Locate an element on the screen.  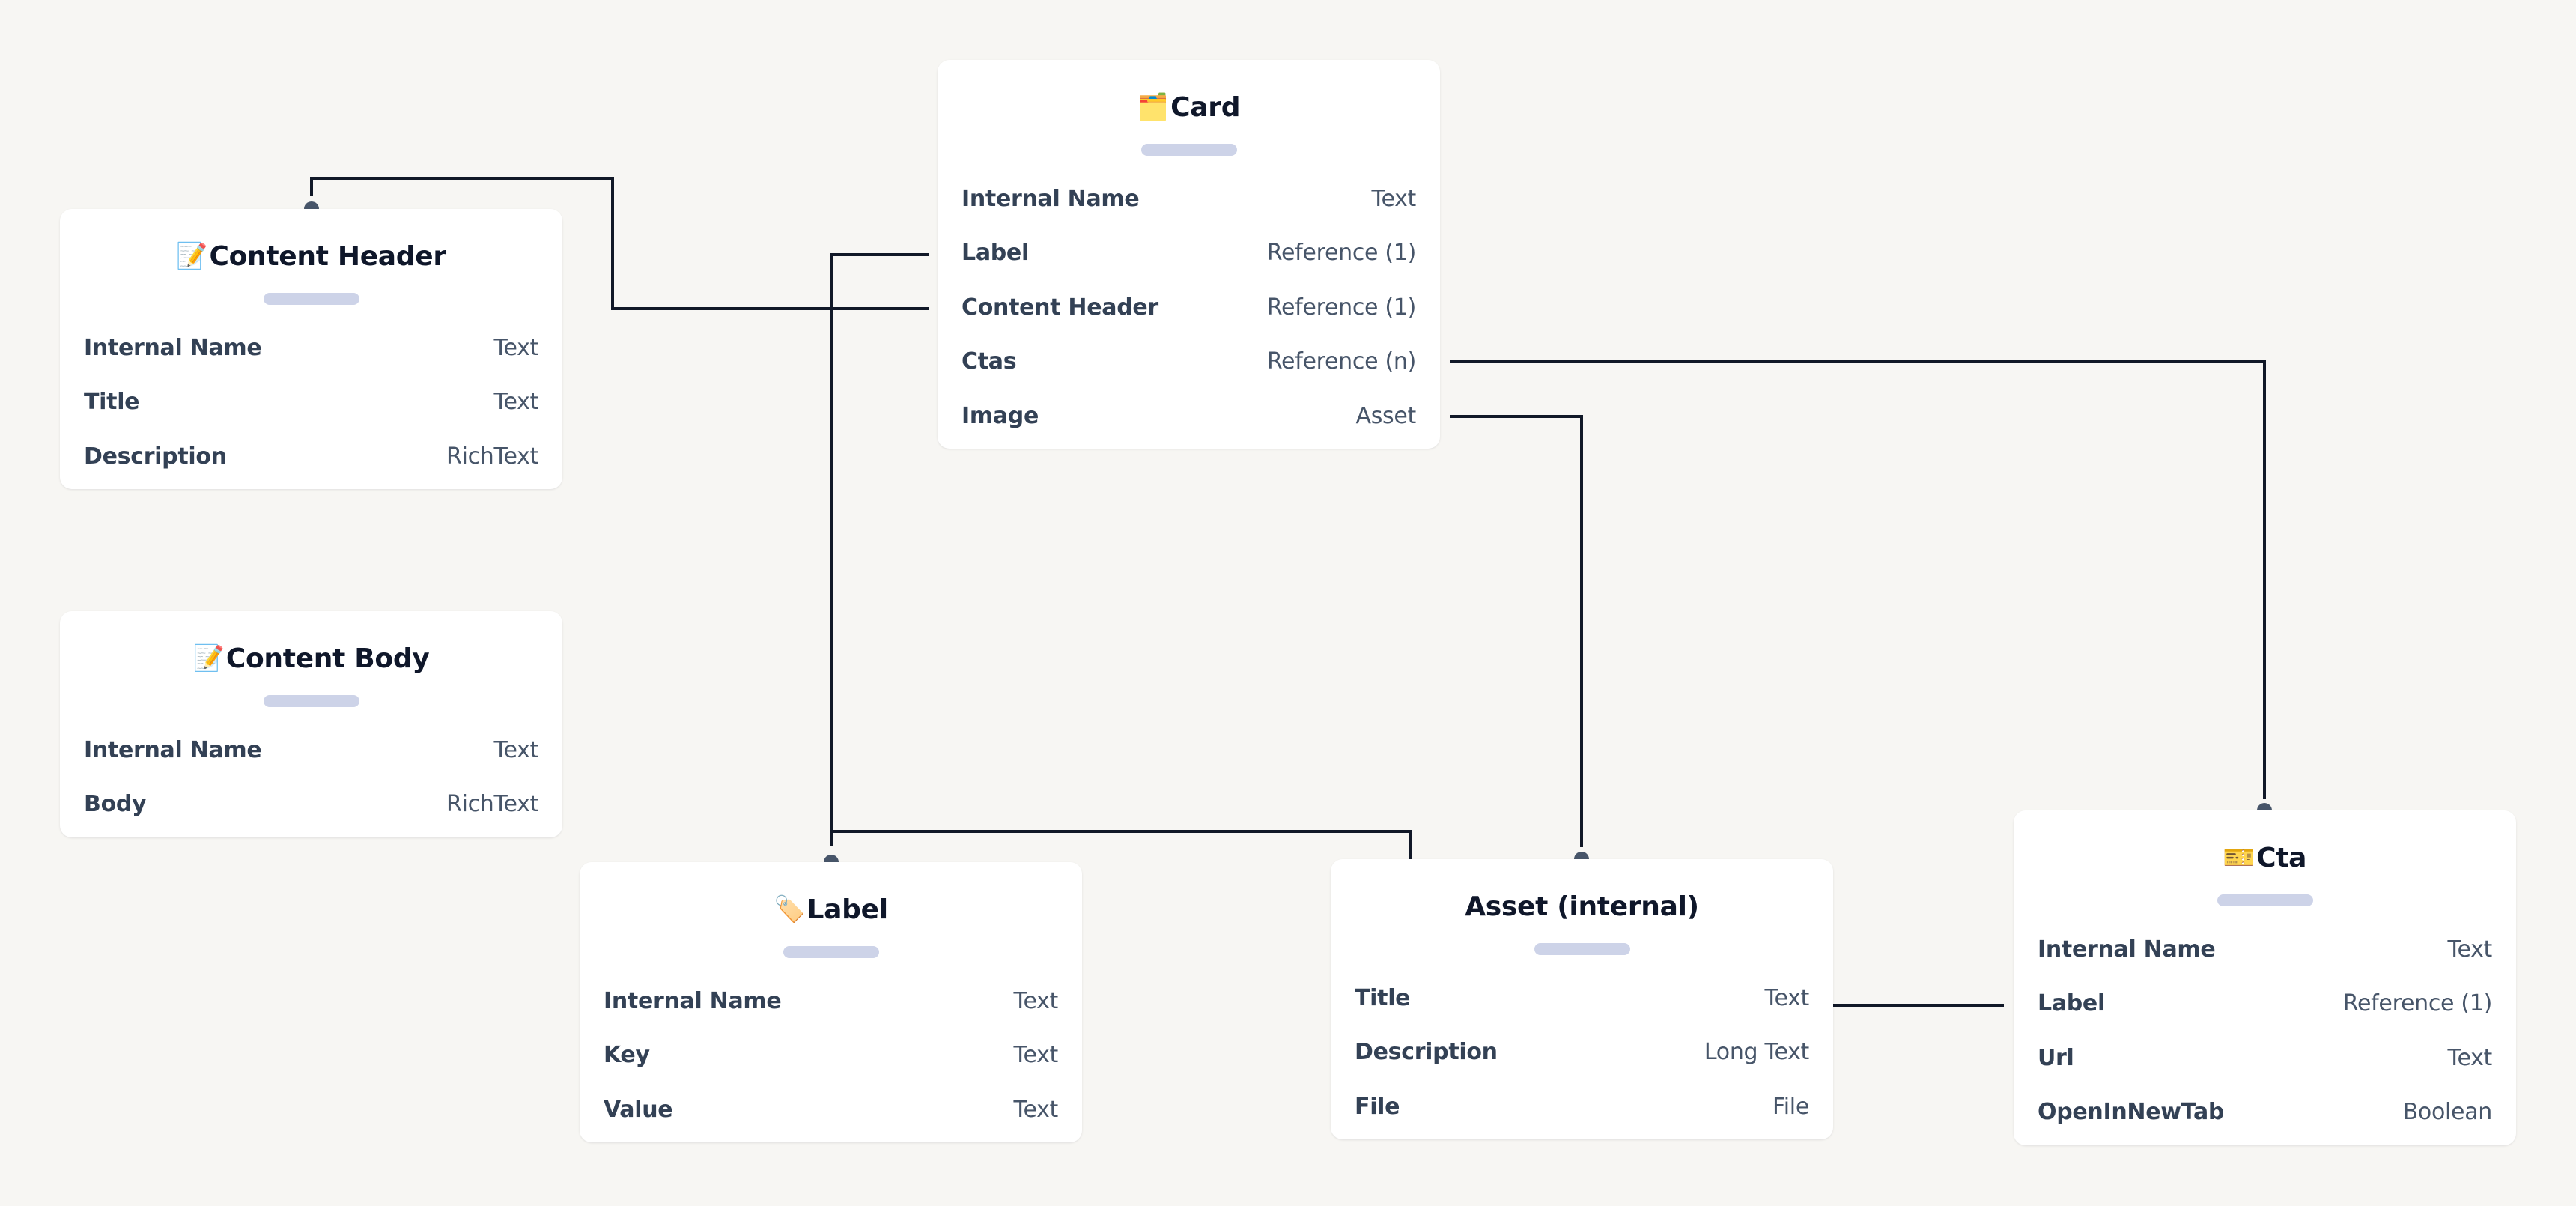
entity-label: 🏷️ Label Internal Name Text Key Text Value Text is located at coordinates (831, 1002).